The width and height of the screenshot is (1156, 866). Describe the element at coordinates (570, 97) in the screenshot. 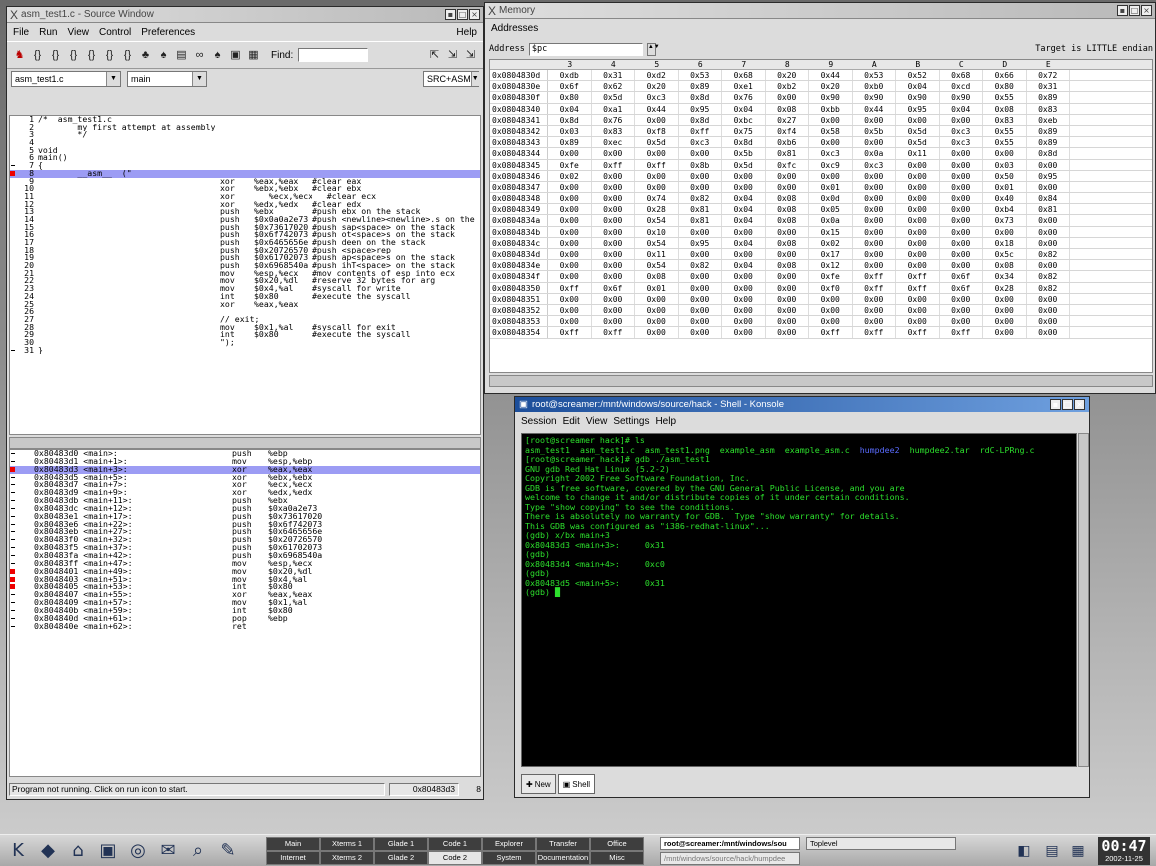

I see `memory-byte: 0x80` at that location.